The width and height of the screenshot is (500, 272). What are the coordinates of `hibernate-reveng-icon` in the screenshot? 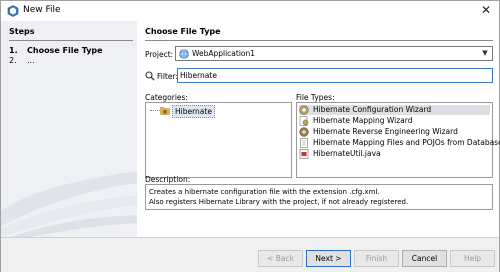 It's located at (304, 132).